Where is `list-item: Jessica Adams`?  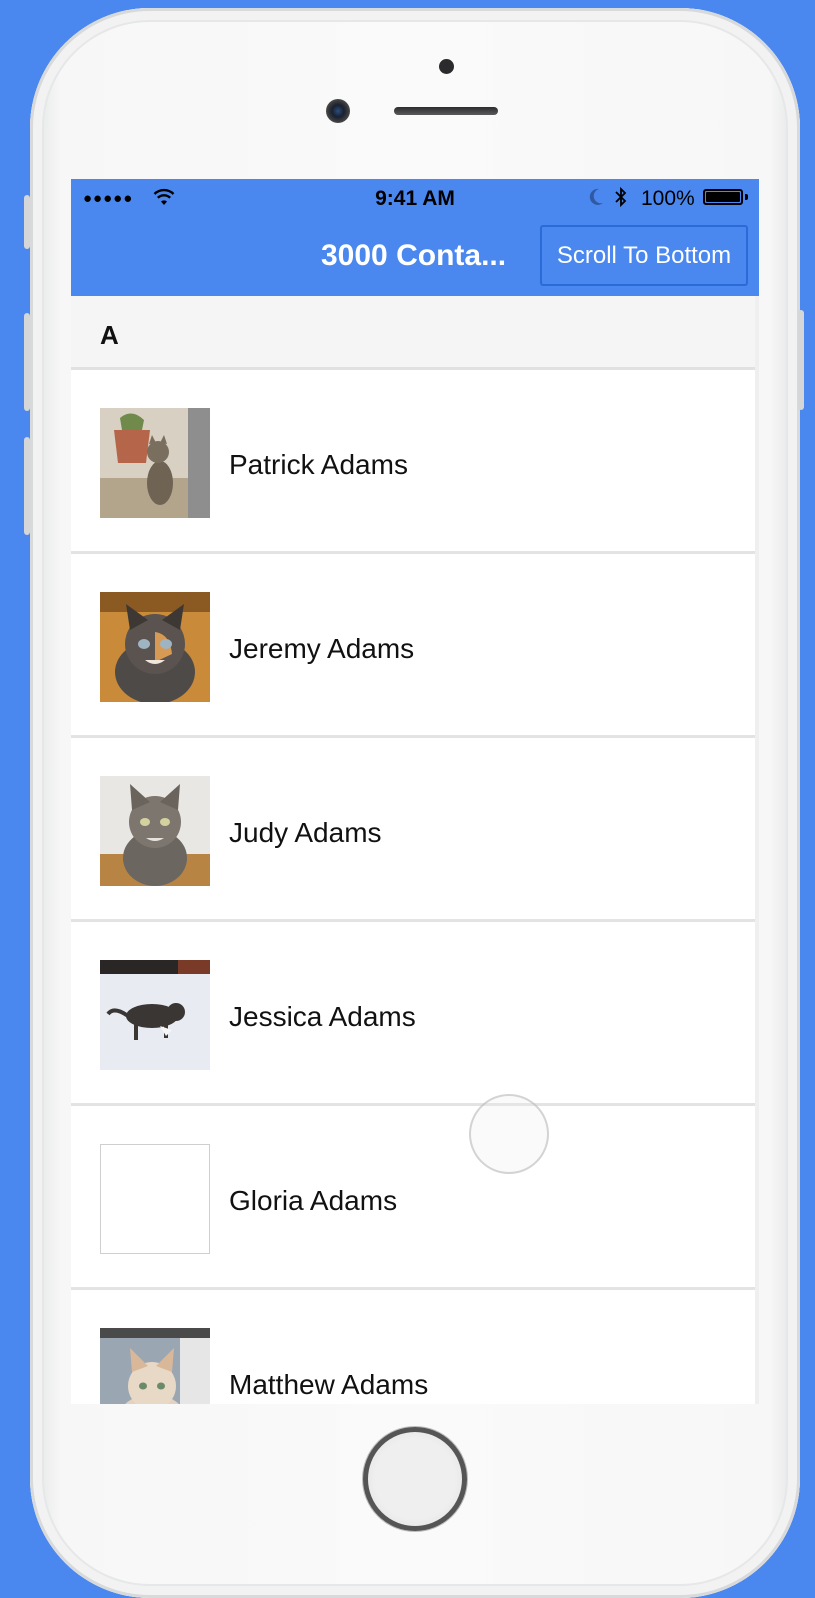
list-item: Jessica Adams is located at coordinates (413, 1014).